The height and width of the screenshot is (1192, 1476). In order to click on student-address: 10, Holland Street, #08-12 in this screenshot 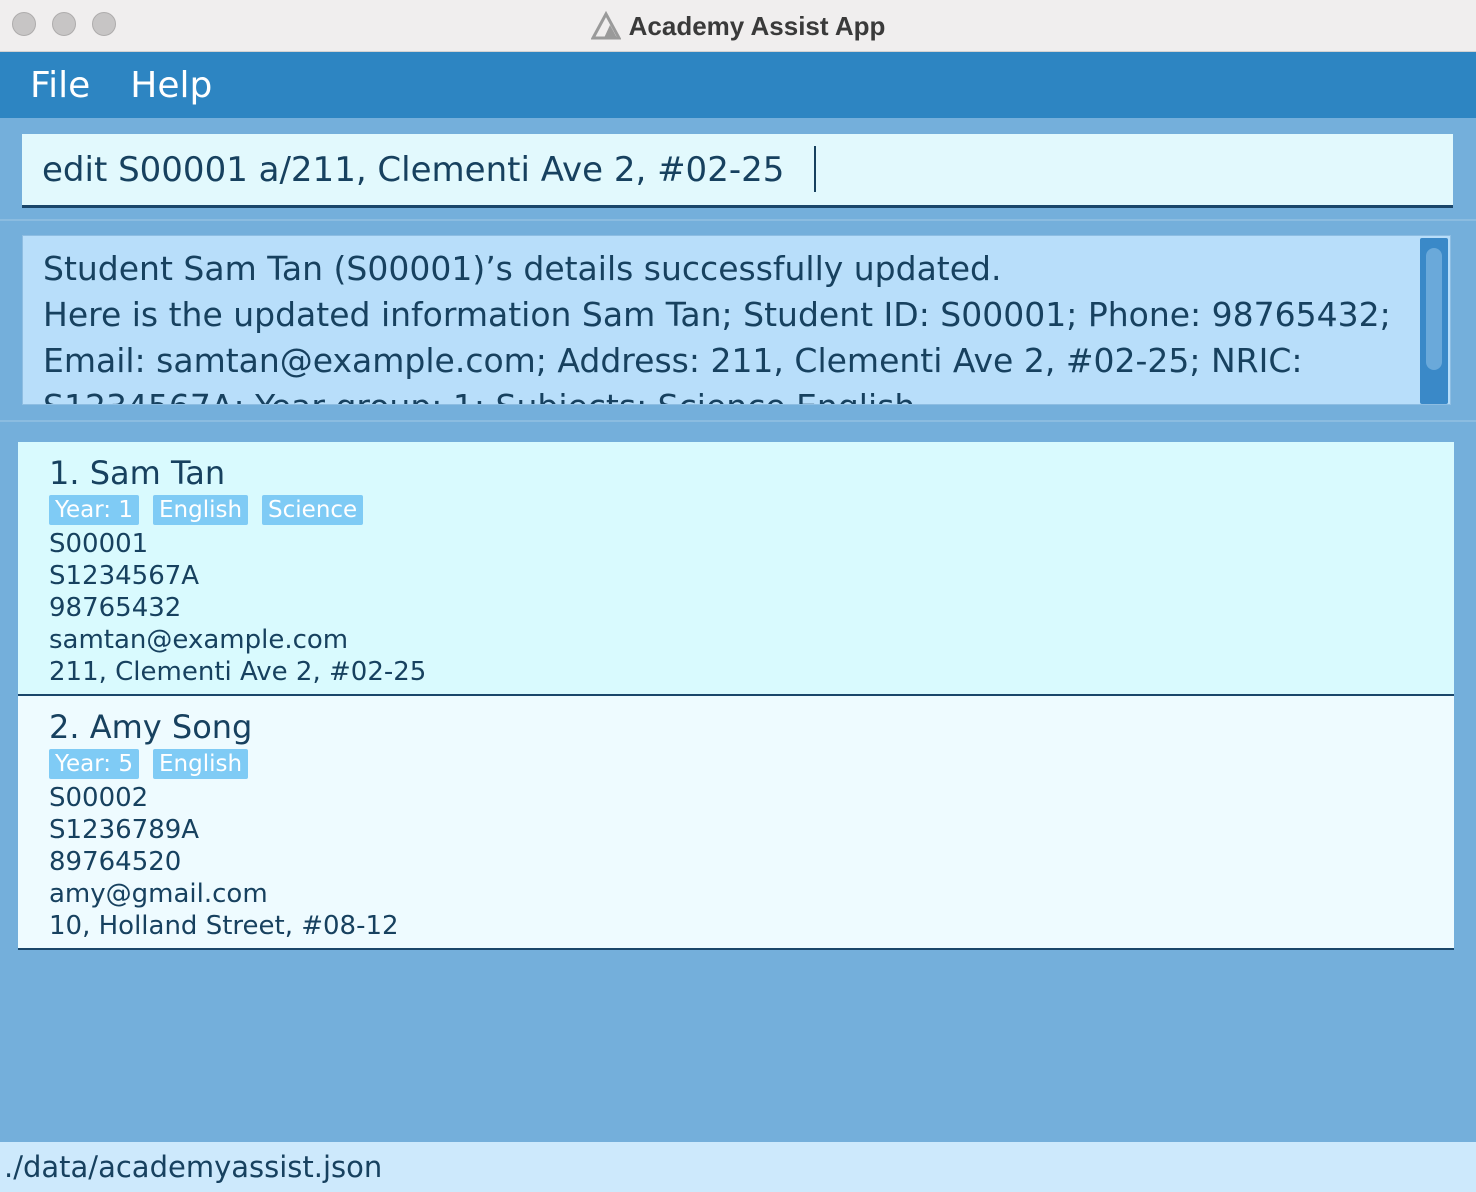, I will do `click(224, 926)`.